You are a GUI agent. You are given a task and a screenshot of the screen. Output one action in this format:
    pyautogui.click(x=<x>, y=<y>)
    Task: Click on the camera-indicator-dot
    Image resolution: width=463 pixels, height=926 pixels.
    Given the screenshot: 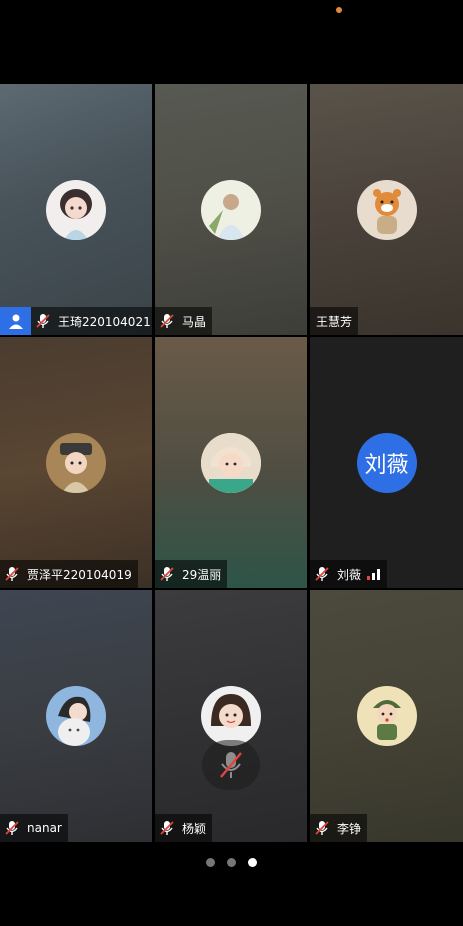 What is the action you would take?
    pyautogui.click(x=339, y=10)
    